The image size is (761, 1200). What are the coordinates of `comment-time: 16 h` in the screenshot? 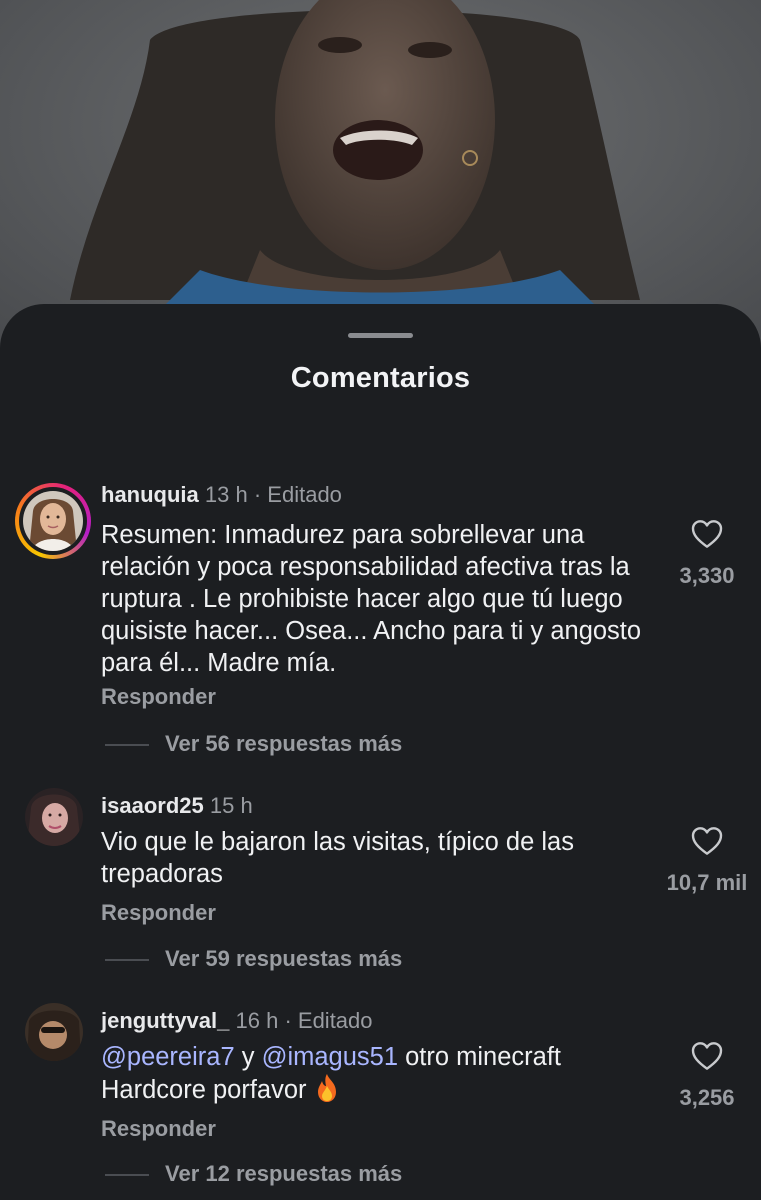 It's located at (257, 1020).